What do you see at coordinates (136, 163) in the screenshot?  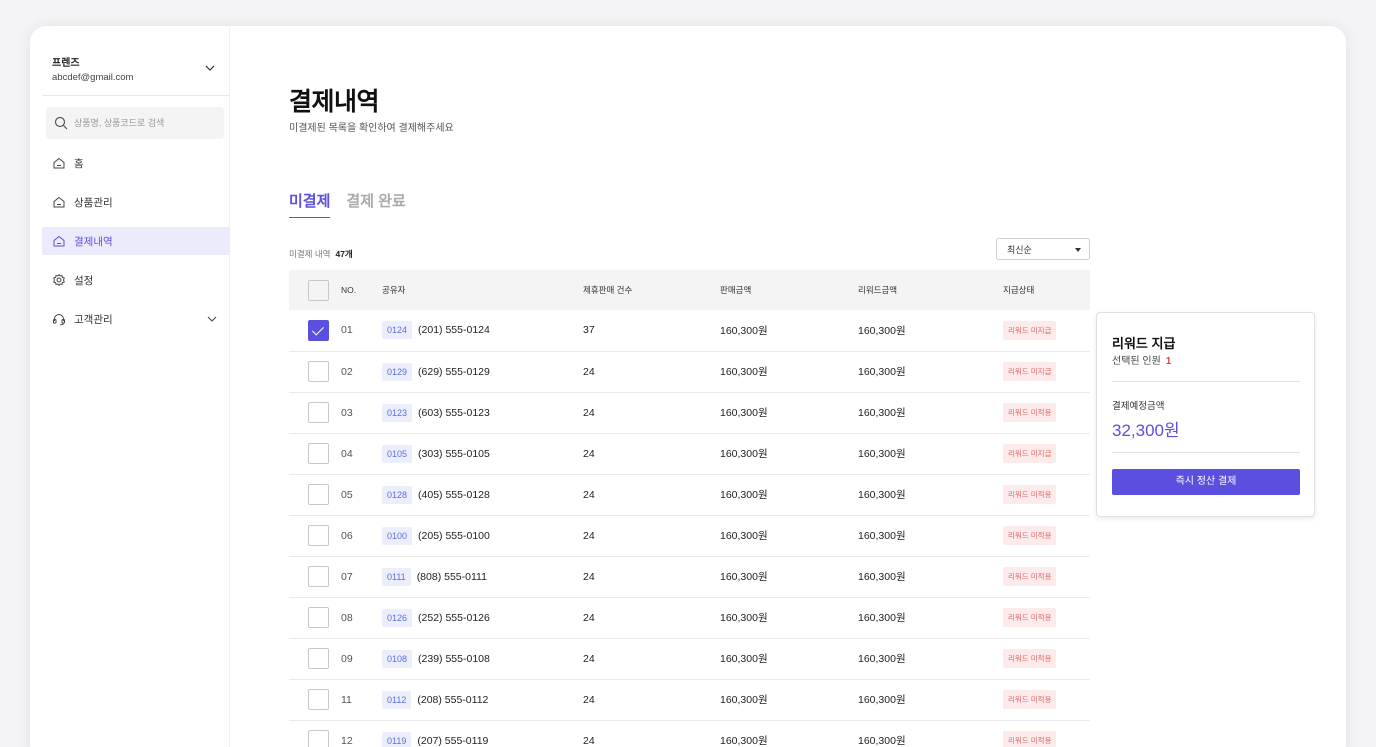 I see `sidebar-item-home: 홈` at bounding box center [136, 163].